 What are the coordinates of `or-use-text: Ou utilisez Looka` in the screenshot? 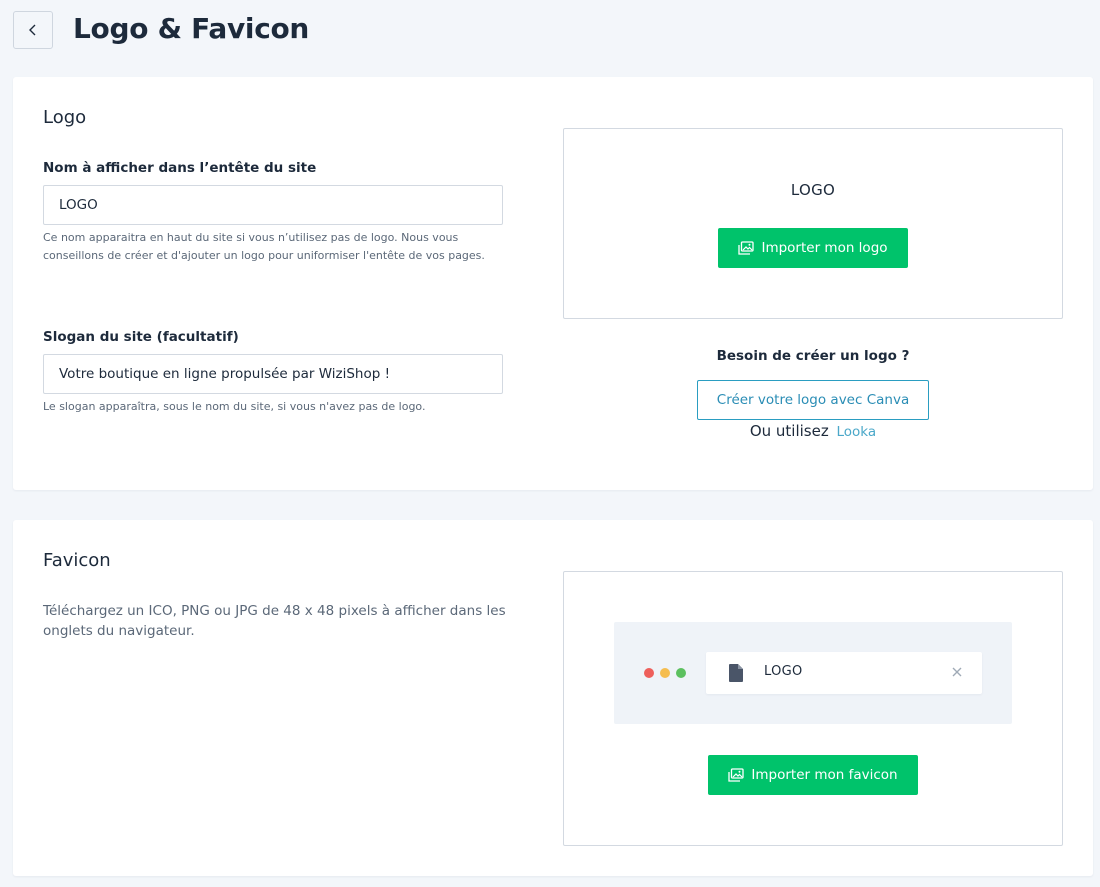 It's located at (813, 431).